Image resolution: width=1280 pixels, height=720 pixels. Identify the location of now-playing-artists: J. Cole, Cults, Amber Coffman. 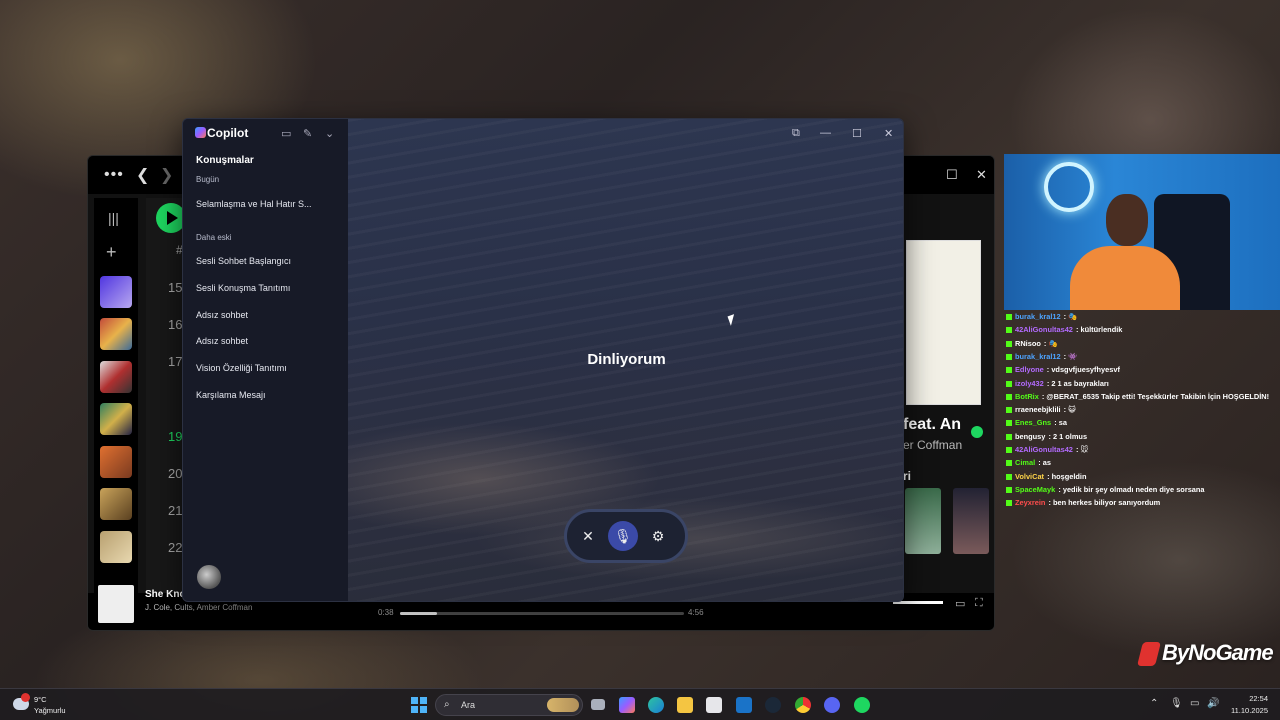
(198, 607).